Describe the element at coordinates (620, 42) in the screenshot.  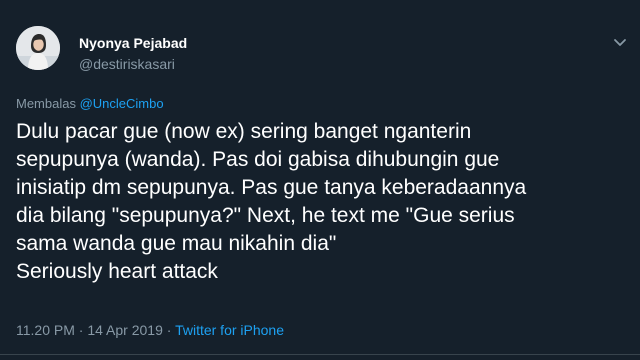
I see `chevron-down-icon` at that location.